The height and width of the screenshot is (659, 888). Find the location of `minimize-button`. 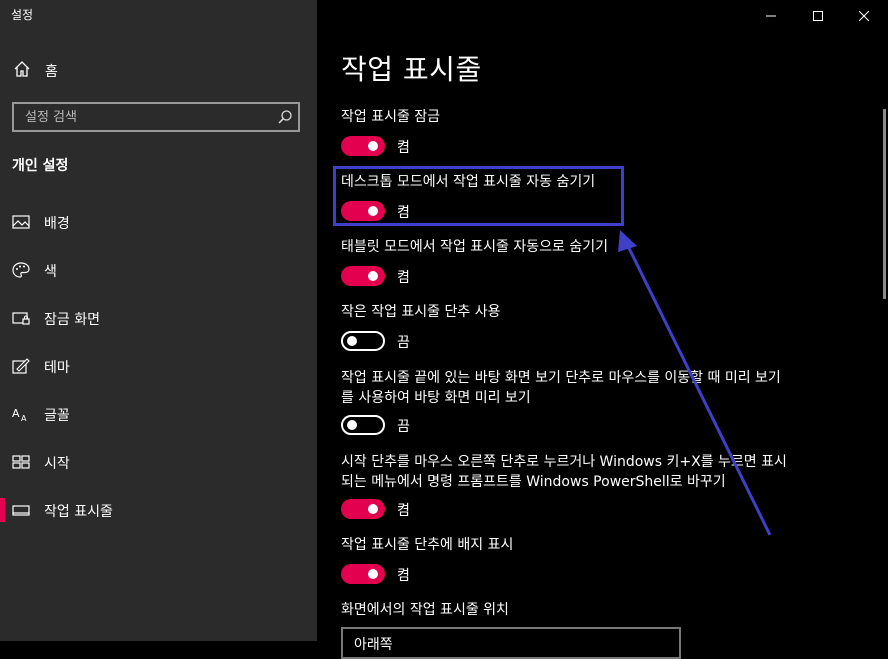

minimize-button is located at coordinates (771, 15).